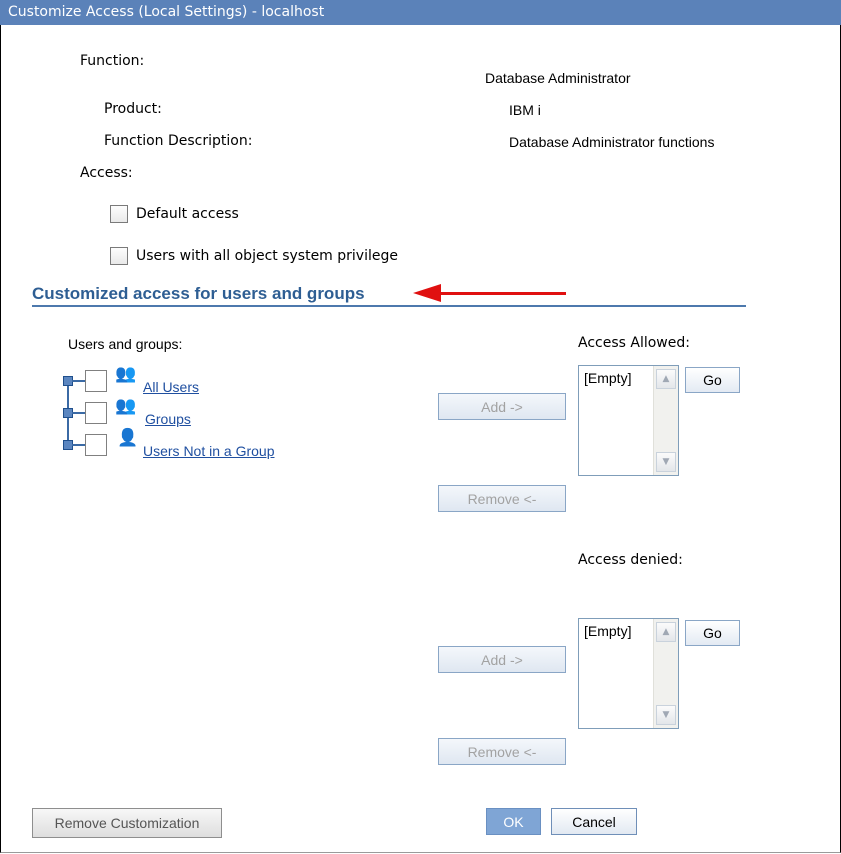  I want to click on access-allowed-list: [Empty] ▲ ▼, so click(628, 420).